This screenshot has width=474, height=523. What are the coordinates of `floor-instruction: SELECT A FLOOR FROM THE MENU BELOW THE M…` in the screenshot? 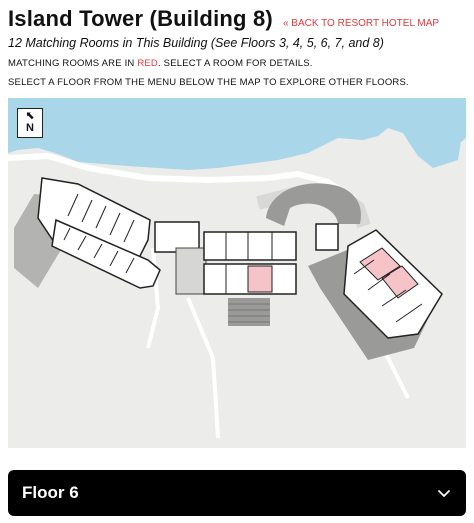 It's located at (208, 82).